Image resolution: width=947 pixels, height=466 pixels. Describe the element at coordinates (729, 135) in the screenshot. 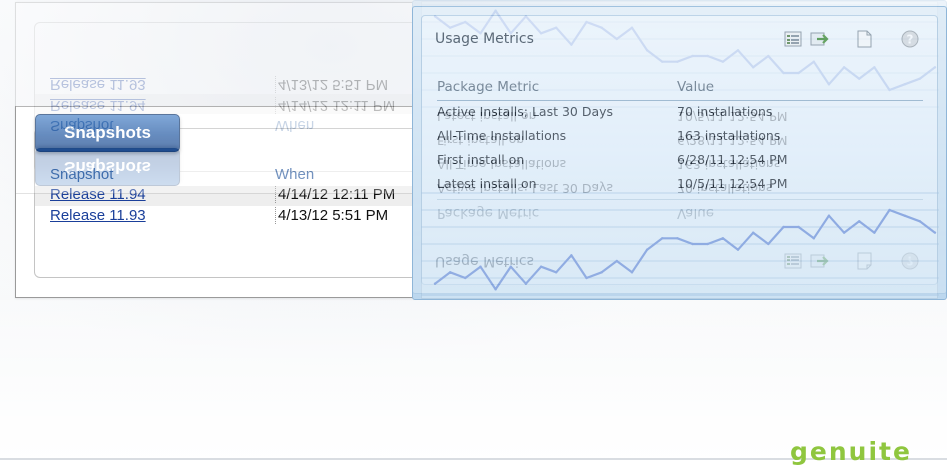

I see `metric-value: 163 installations` at that location.